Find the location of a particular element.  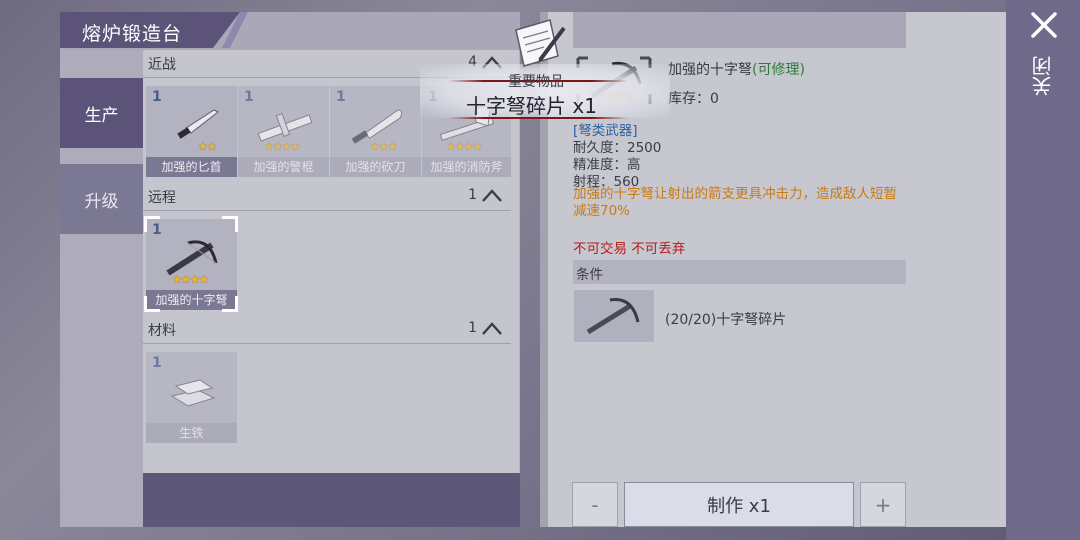

section-label: 近战 is located at coordinates (162, 65).